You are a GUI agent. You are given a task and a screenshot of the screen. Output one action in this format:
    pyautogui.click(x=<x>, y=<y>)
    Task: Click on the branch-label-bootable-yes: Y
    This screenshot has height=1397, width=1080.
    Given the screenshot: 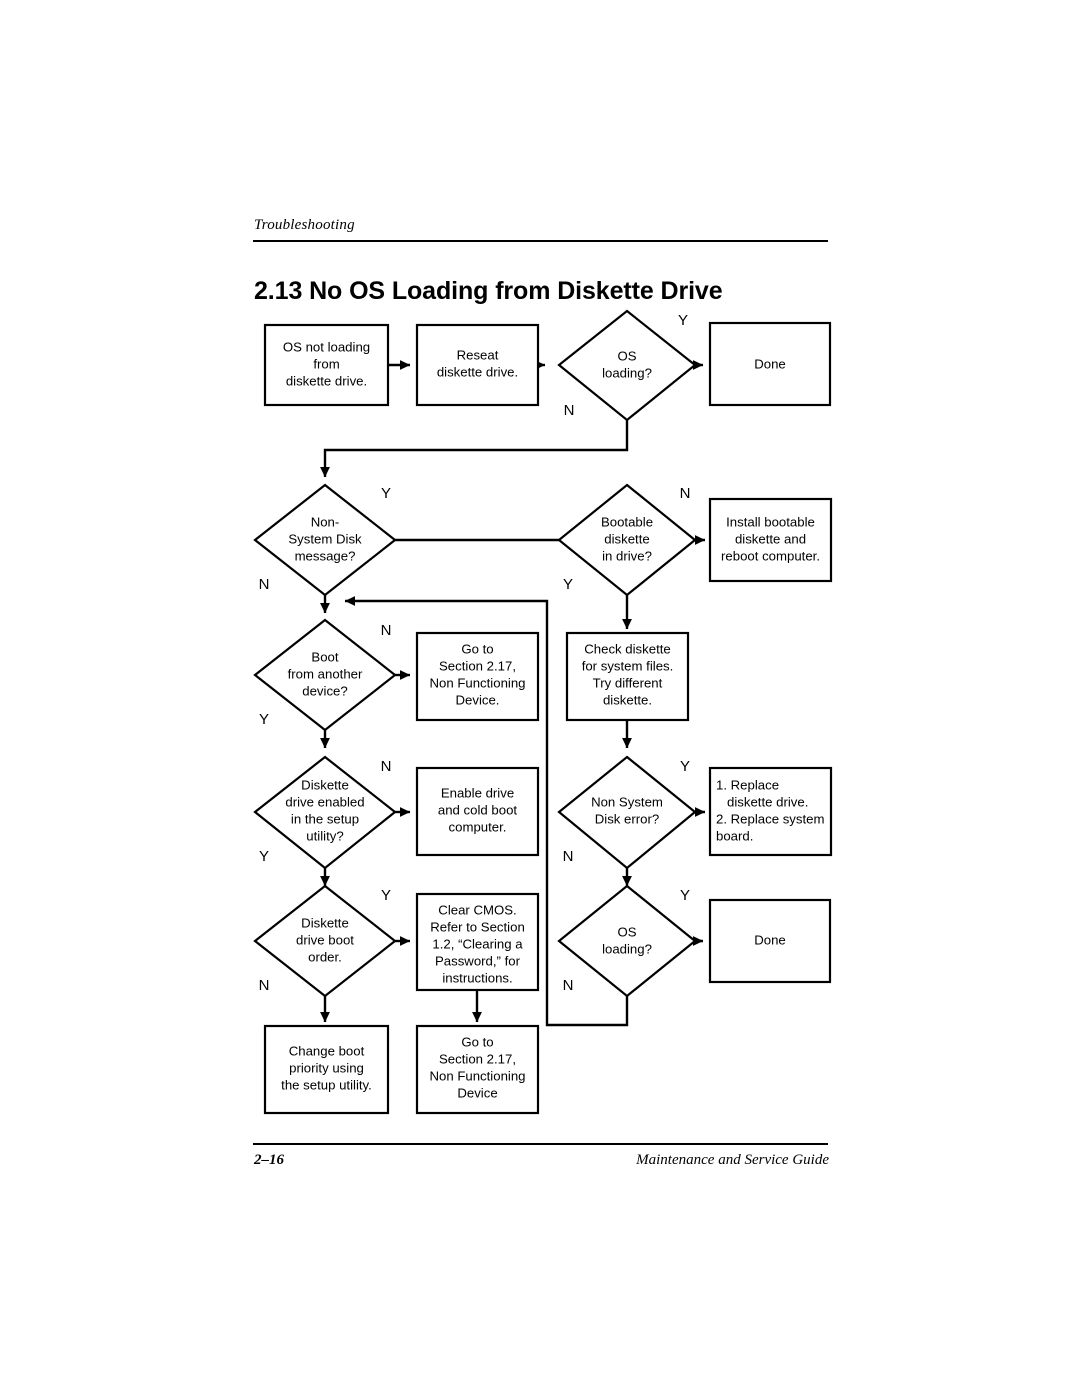 What is the action you would take?
    pyautogui.click(x=568, y=584)
    